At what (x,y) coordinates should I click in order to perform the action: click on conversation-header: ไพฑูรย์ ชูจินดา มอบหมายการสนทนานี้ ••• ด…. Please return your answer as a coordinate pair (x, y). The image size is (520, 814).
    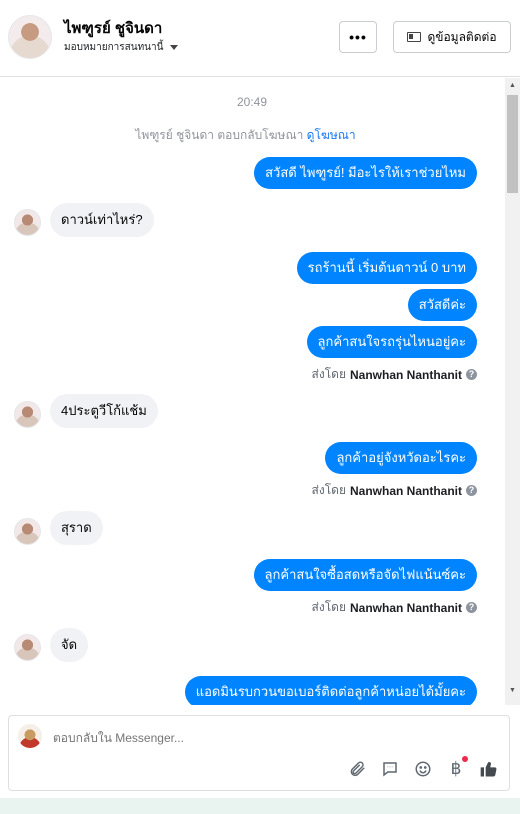
    Looking at the image, I should click on (260, 38).